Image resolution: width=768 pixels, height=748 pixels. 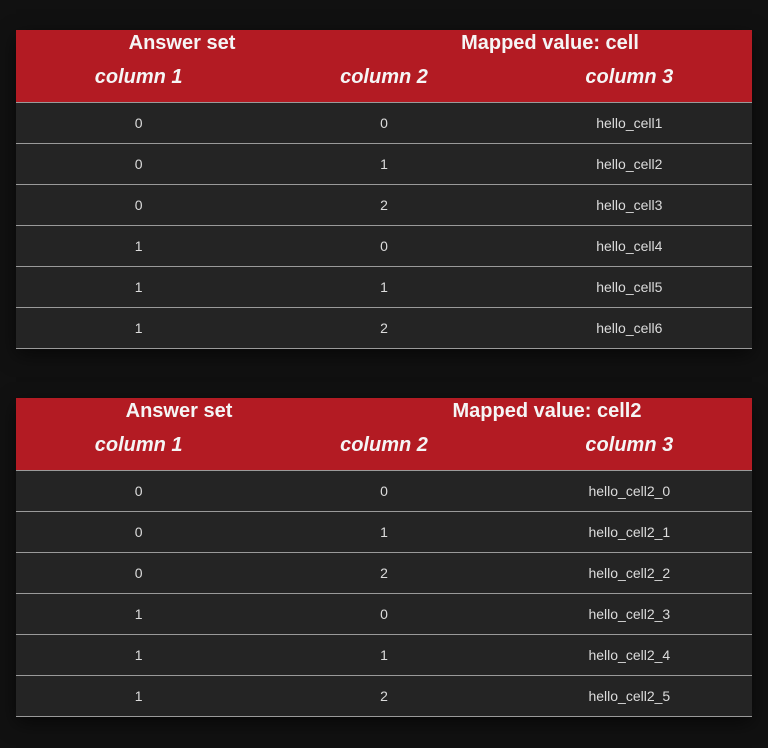 I want to click on table-row: 1 2 hello_cell6, so click(x=384, y=328).